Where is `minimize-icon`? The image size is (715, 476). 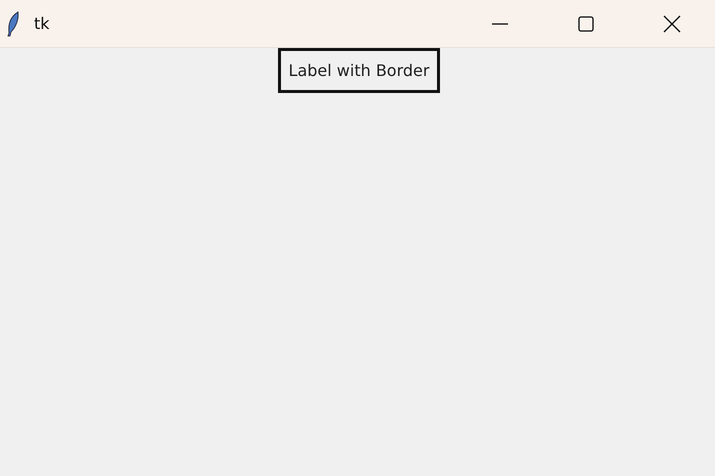 minimize-icon is located at coordinates (500, 23).